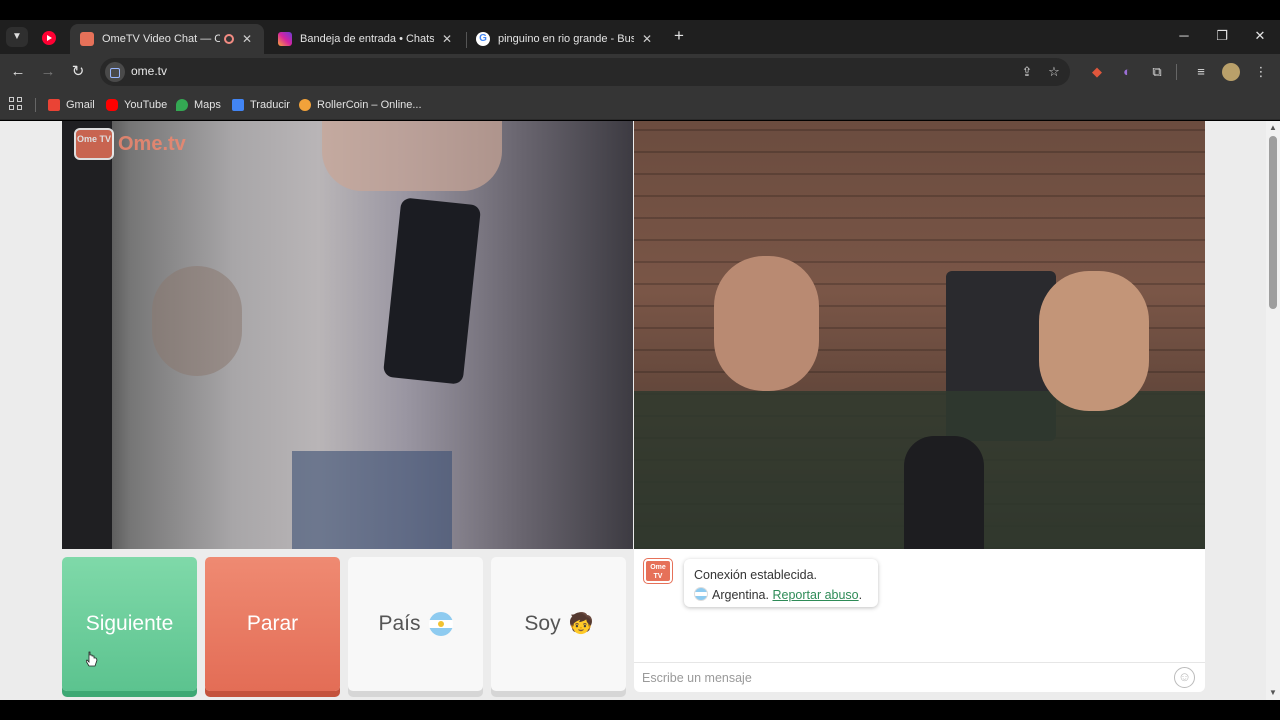 This screenshot has height=720, width=1280. I want to click on new-tab-button: +, so click(679, 36).